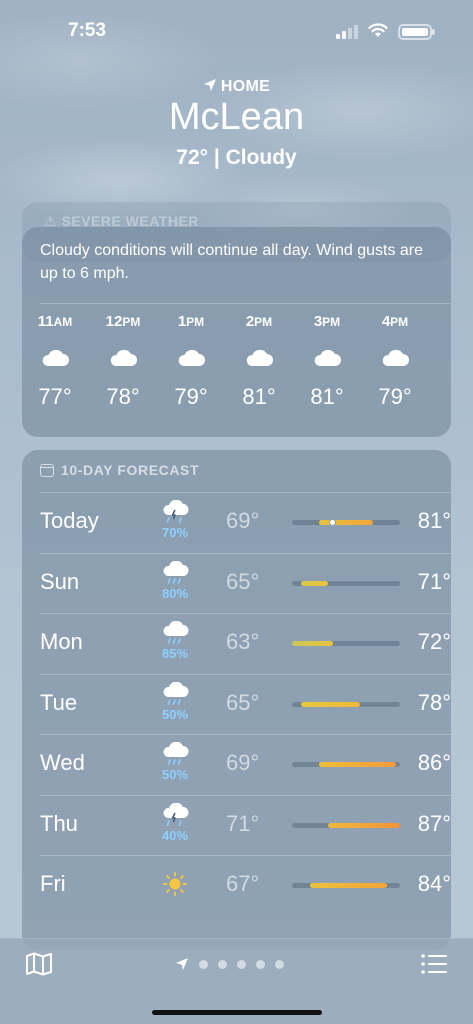 Image resolution: width=473 pixels, height=1024 pixels. I want to click on forecast-row: Thu 40% 71° 87°, so click(245, 824).